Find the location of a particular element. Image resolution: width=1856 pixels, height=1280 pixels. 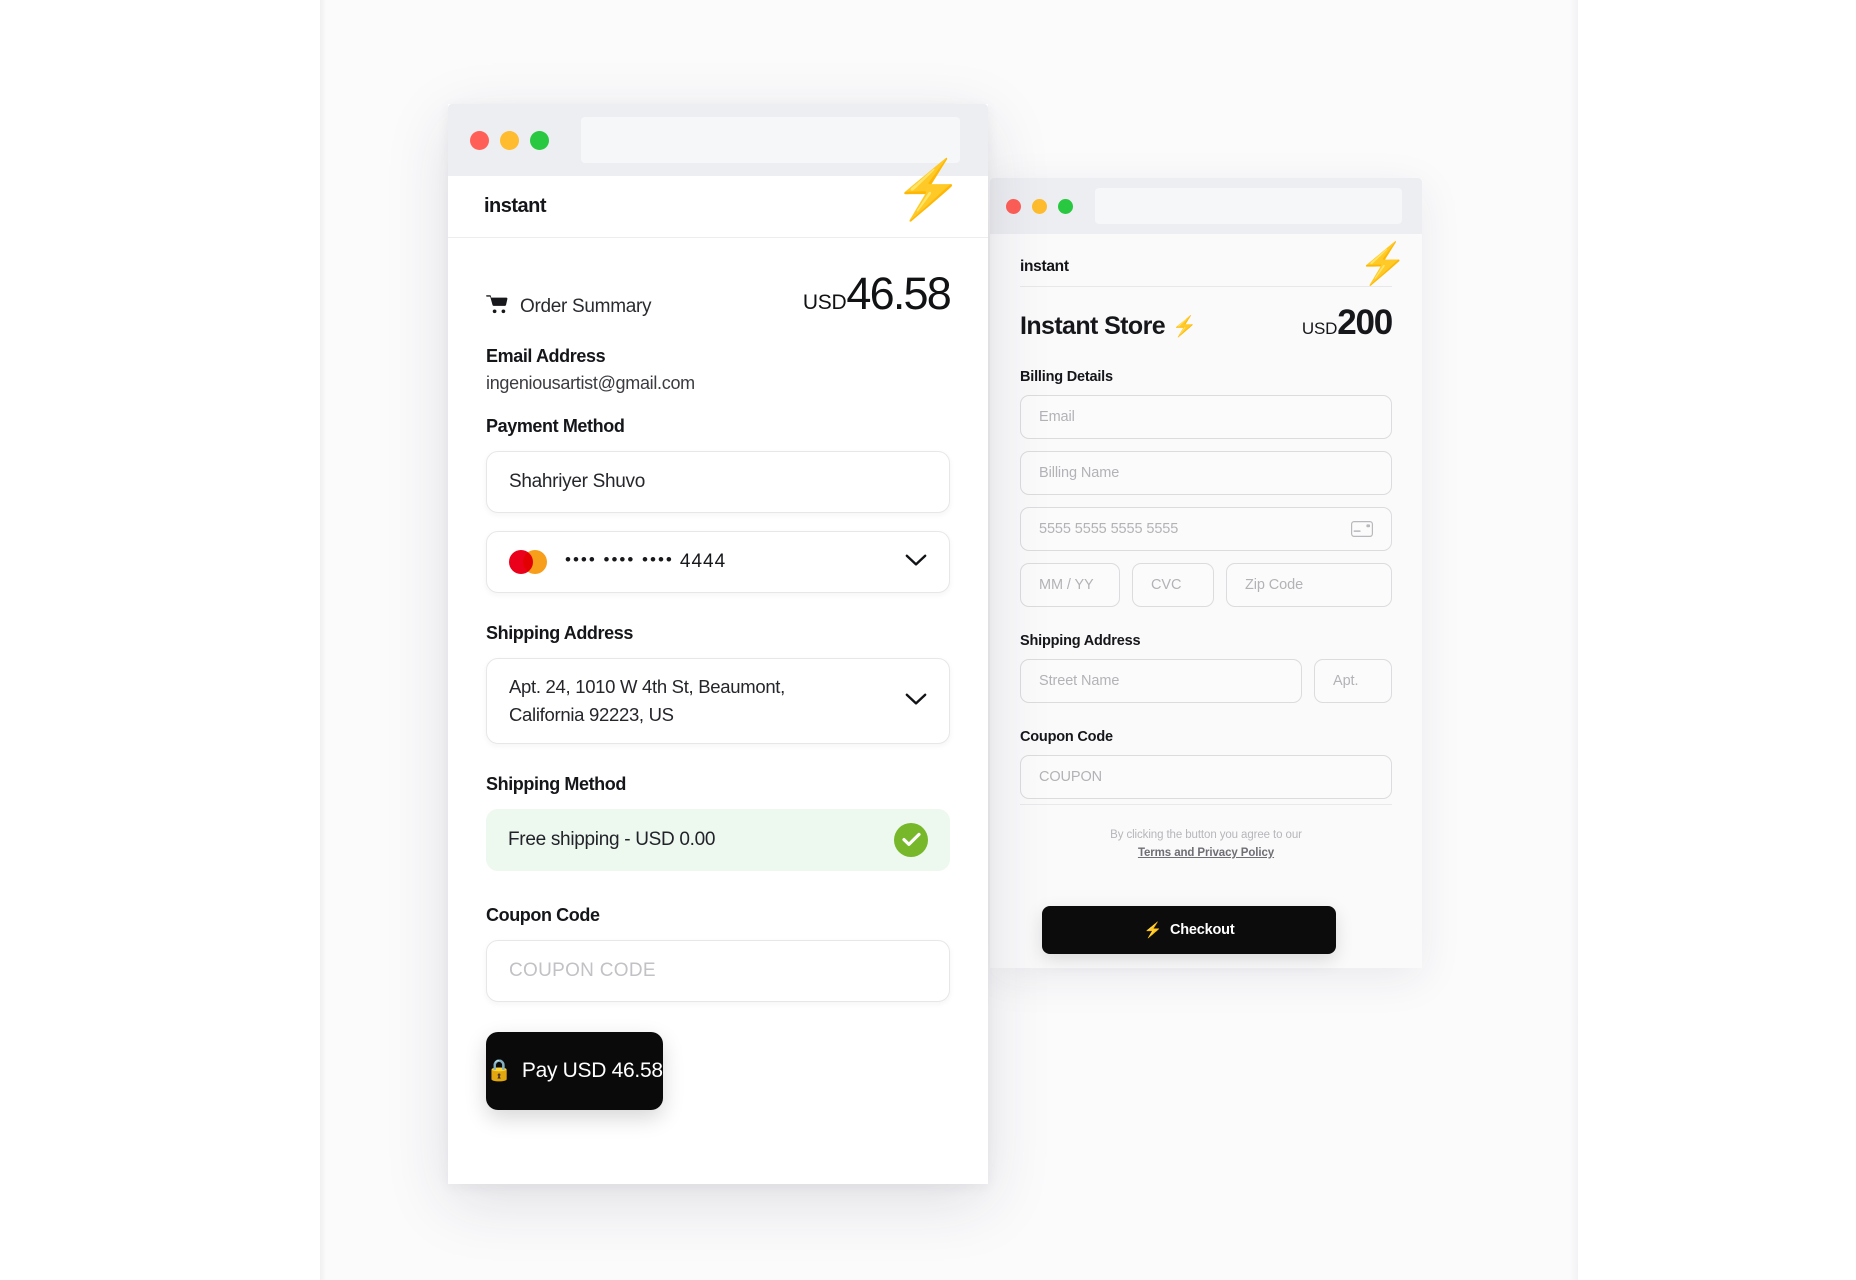

email-address-label: Email Address is located at coordinates (546, 356).